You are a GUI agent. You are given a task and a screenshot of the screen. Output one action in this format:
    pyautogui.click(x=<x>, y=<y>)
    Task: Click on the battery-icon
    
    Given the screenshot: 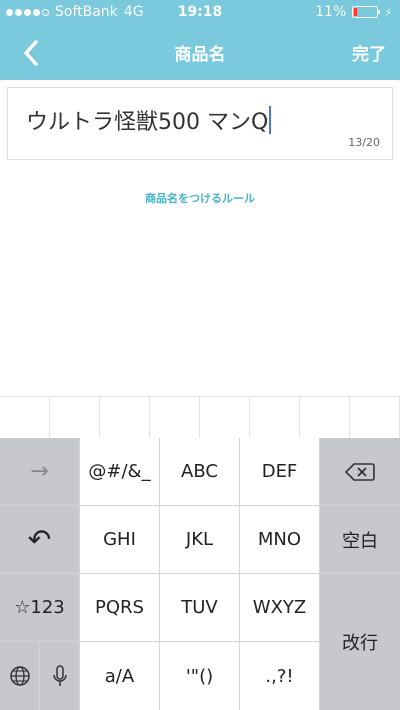 What is the action you would take?
    pyautogui.click(x=366, y=12)
    